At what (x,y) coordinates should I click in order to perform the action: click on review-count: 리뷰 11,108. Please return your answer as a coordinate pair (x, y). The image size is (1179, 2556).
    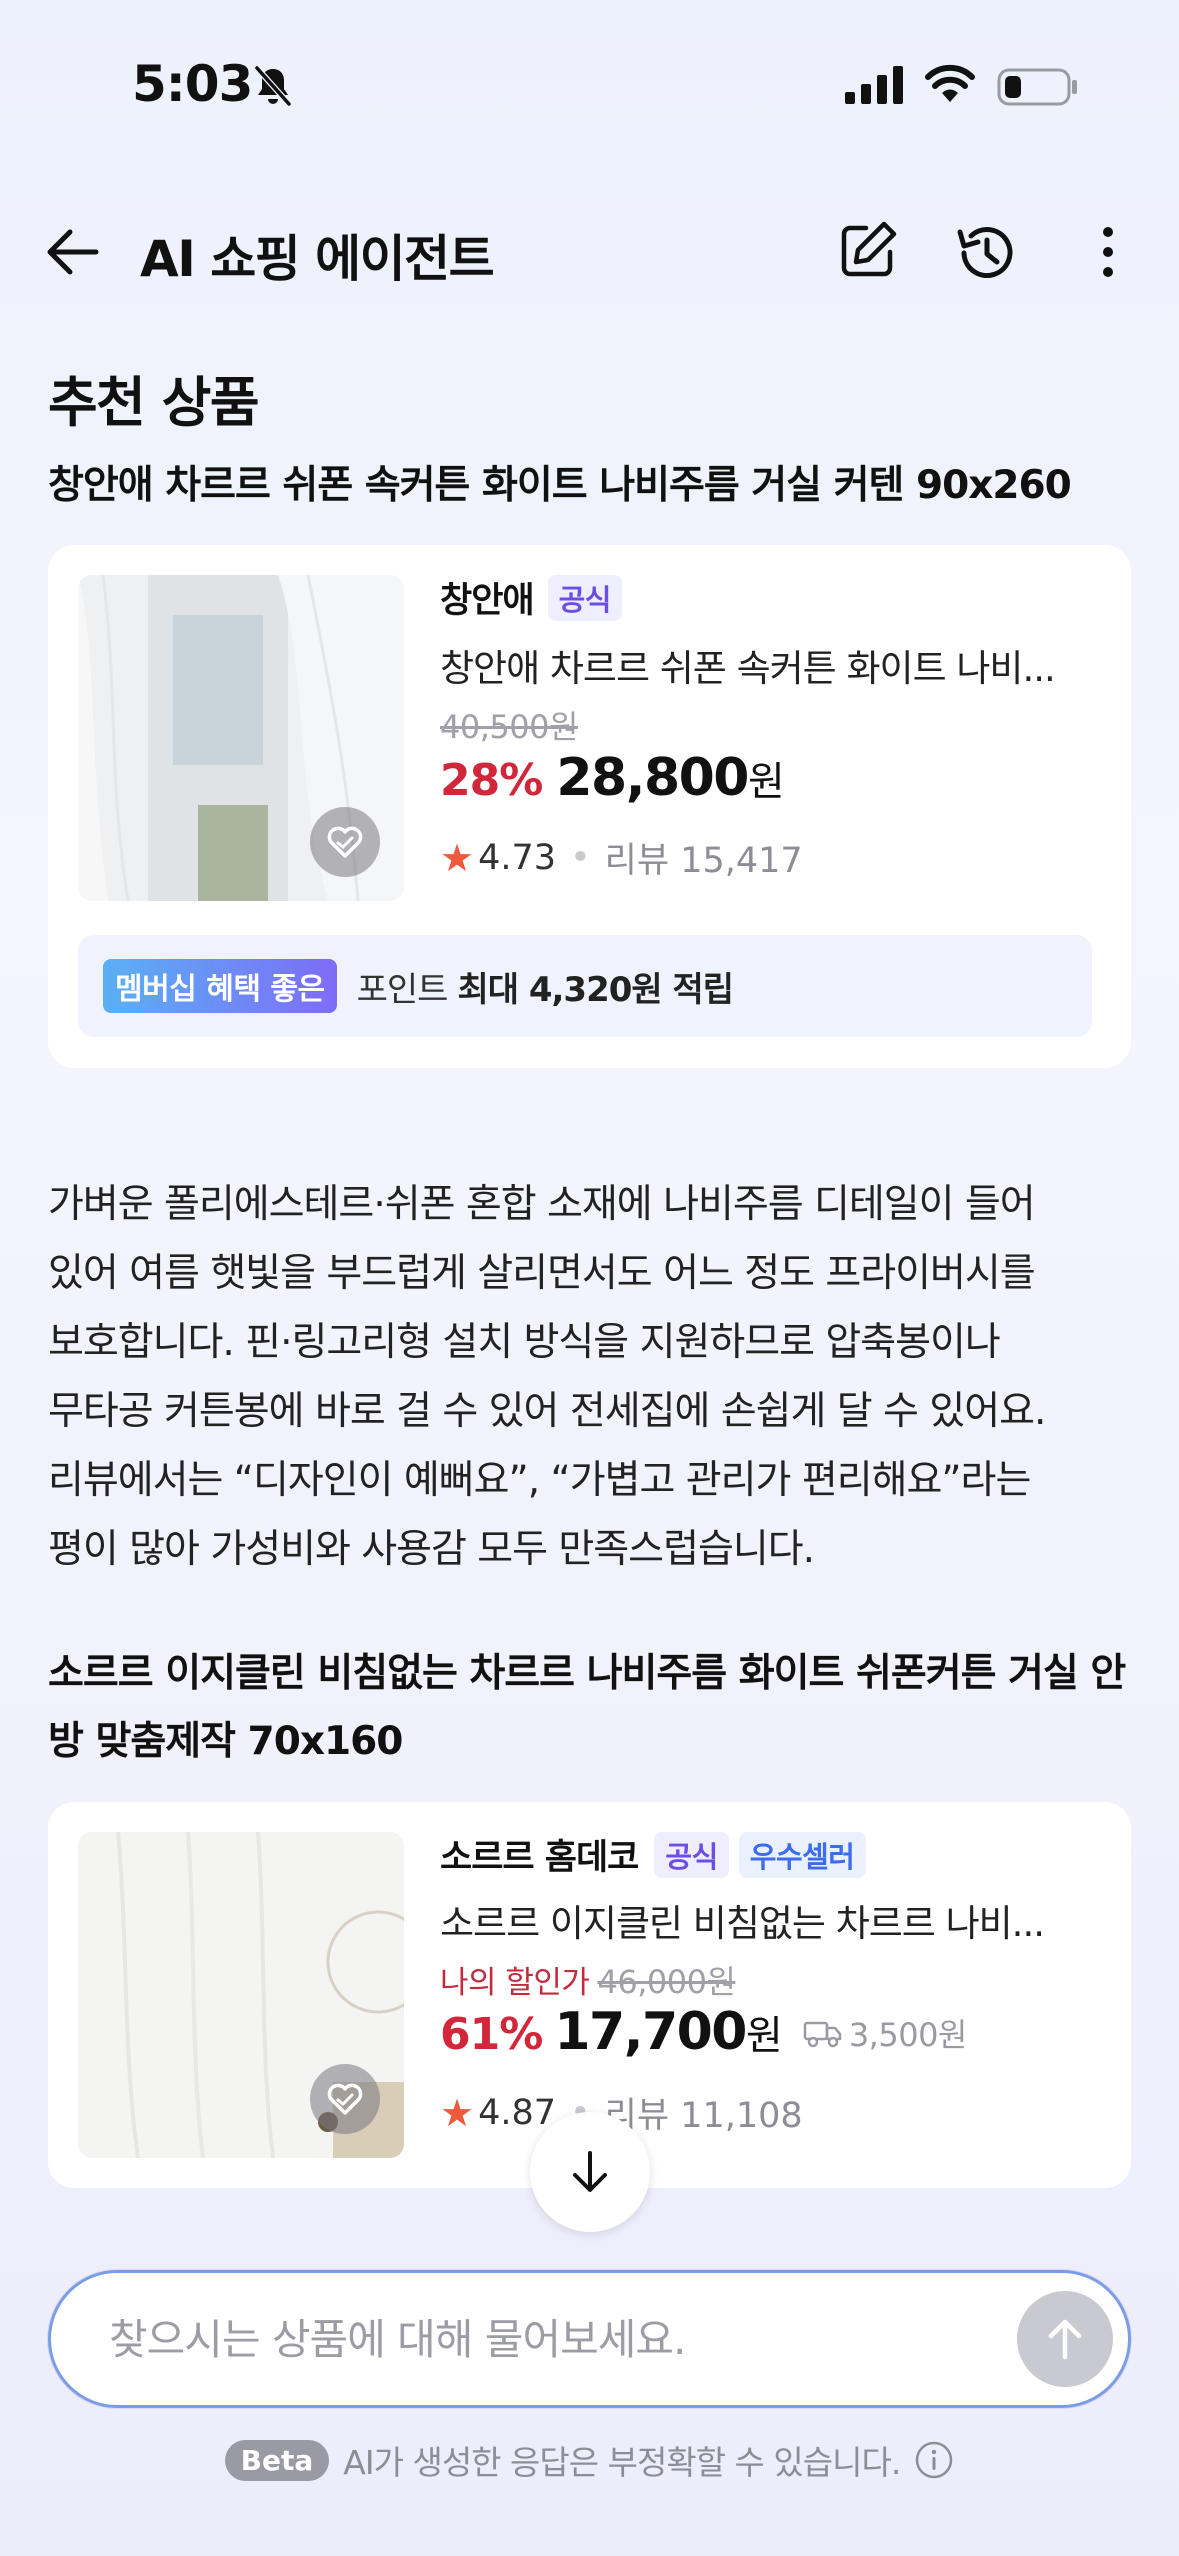
    Looking at the image, I should click on (703, 2116).